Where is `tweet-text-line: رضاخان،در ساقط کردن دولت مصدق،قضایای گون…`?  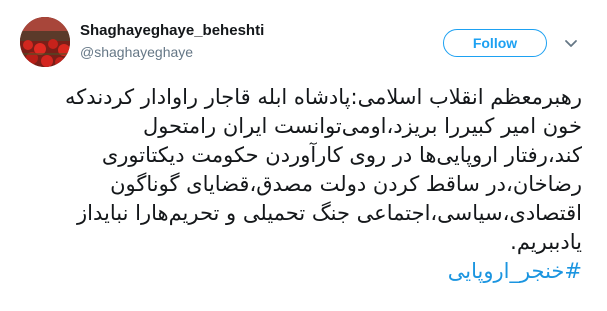 tweet-text-line: رضاخان،در ساقط کردن دولت مصدق،قضایای گون… is located at coordinates (346, 184).